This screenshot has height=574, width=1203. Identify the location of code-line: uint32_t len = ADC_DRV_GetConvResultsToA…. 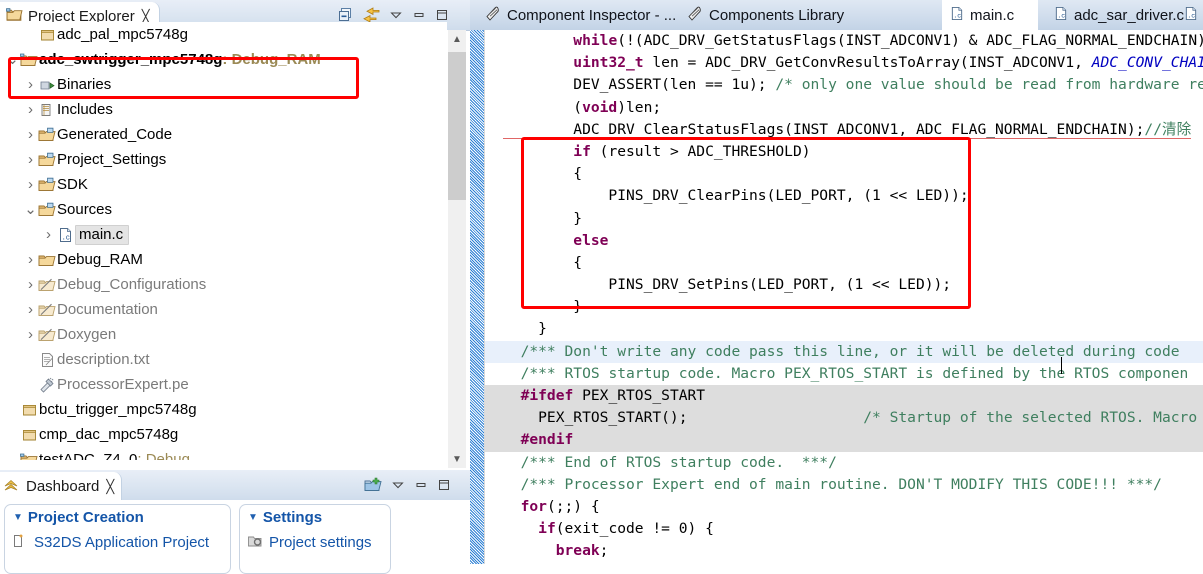
(888, 63).